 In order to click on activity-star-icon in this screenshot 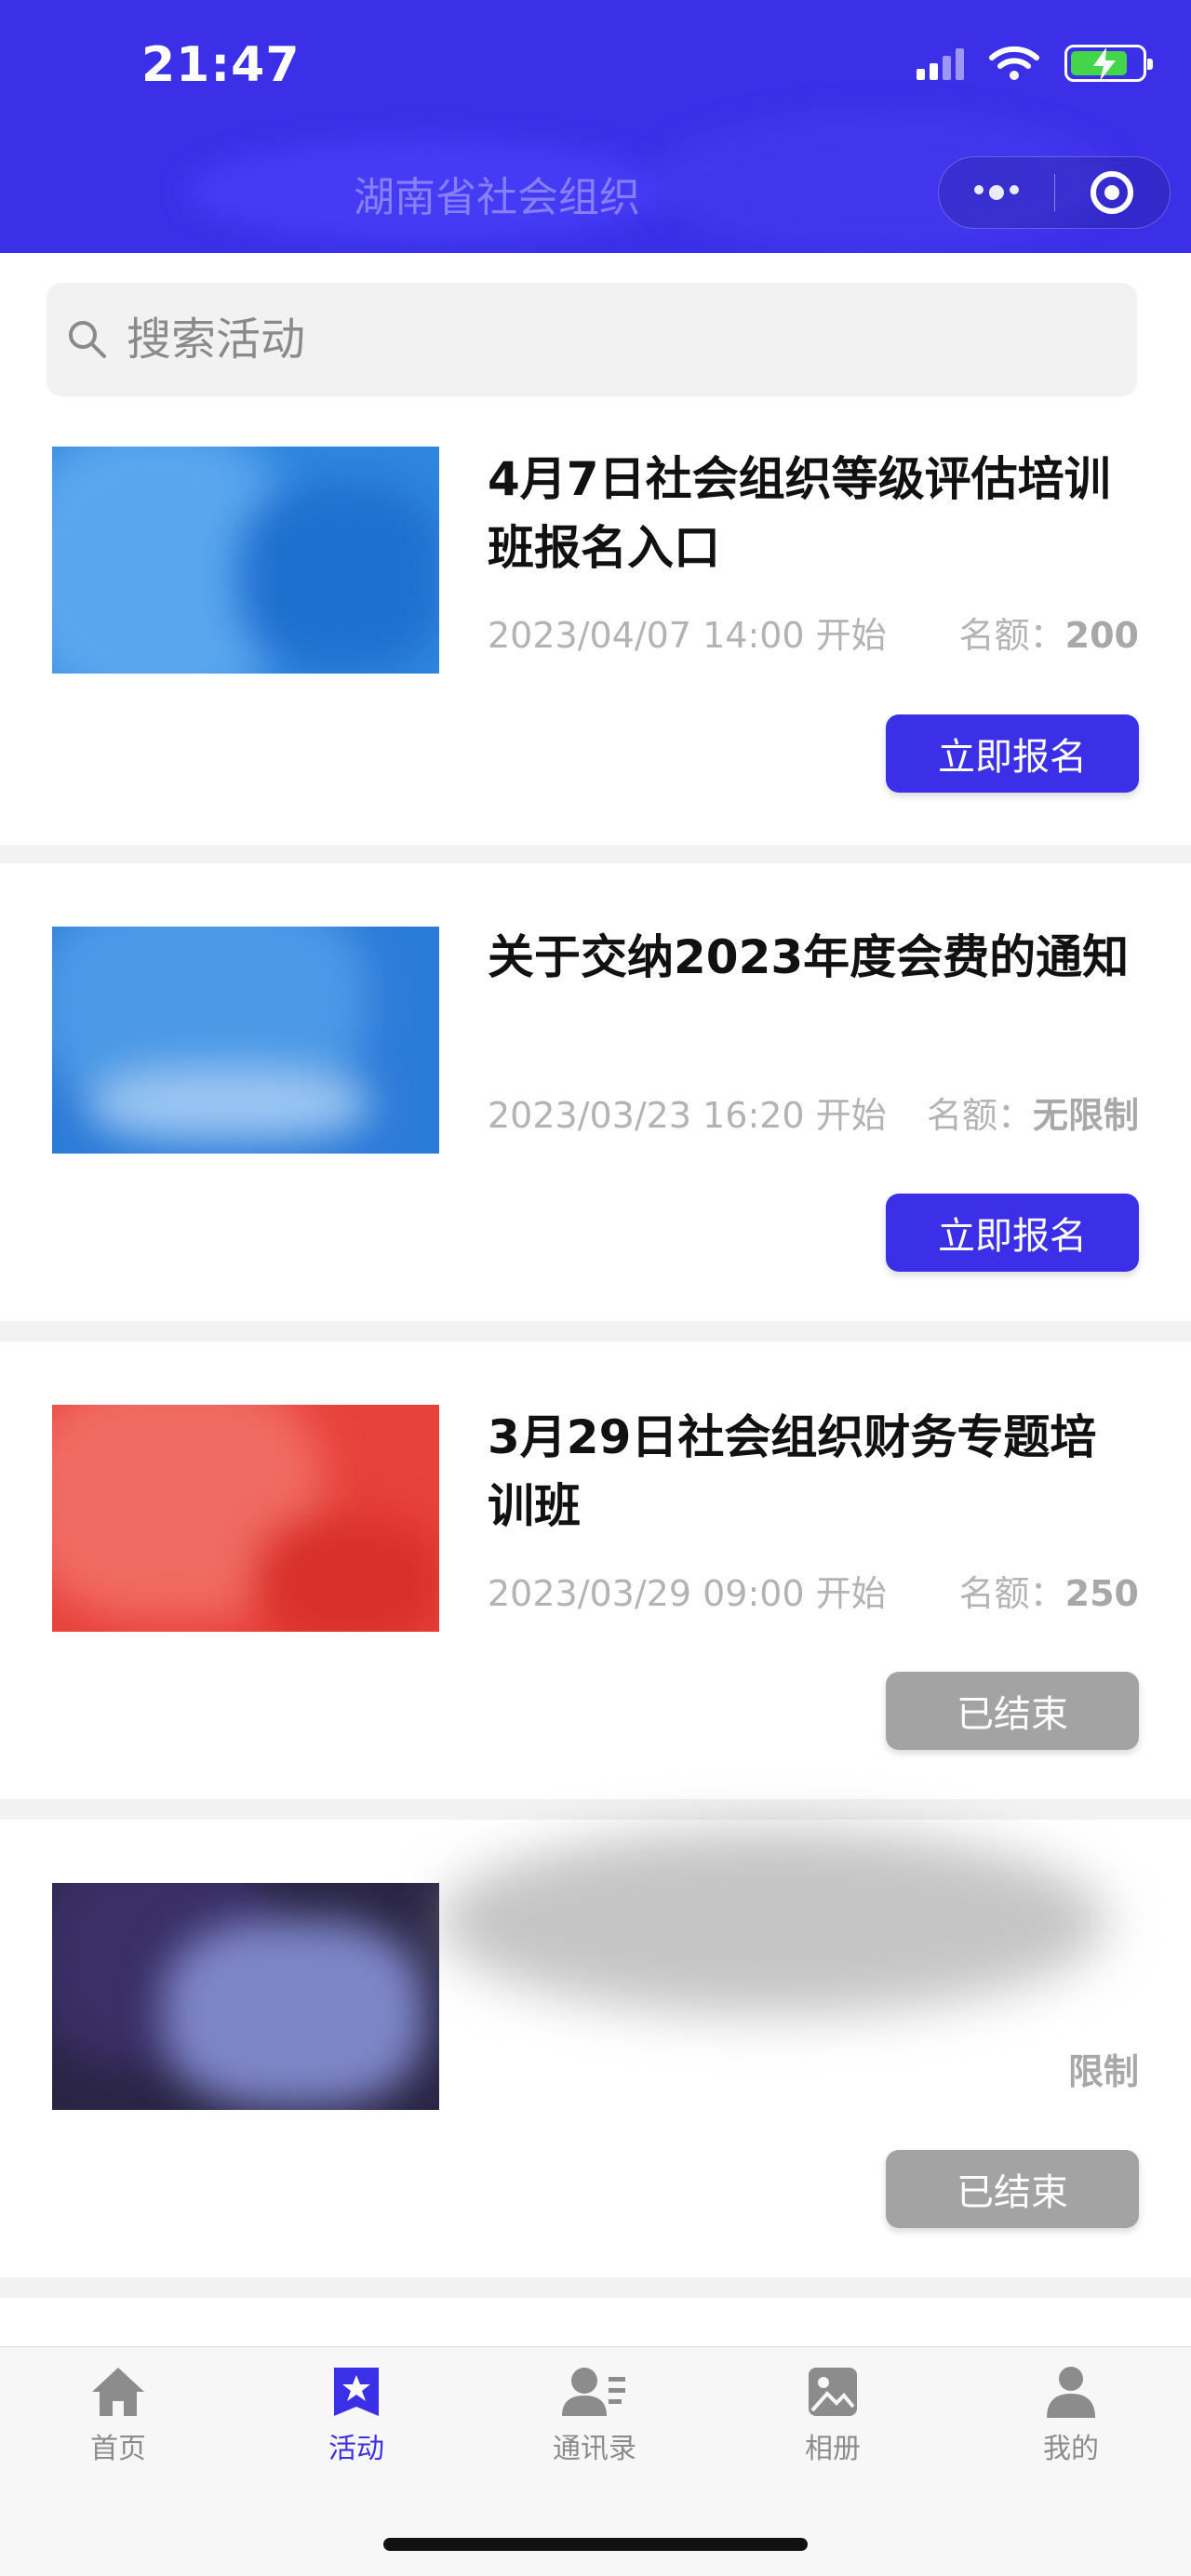, I will do `click(356, 2392)`.